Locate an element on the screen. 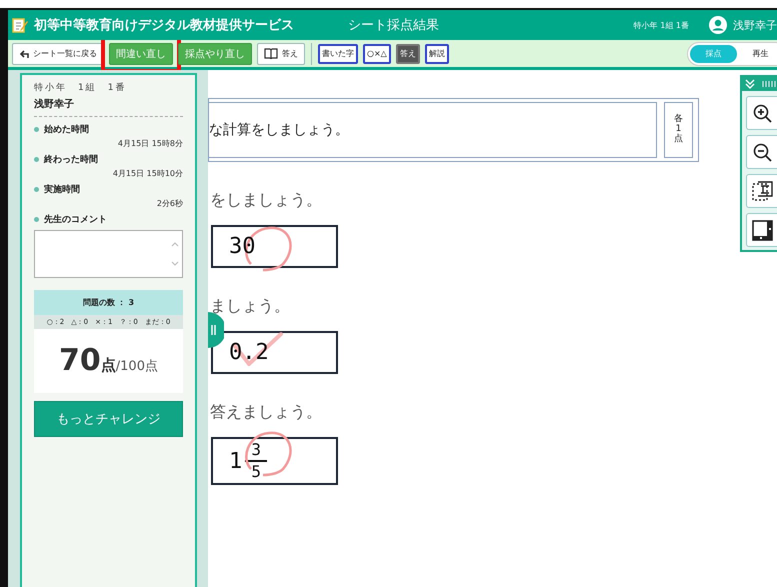  zoom-out-icon is located at coordinates (762, 152).